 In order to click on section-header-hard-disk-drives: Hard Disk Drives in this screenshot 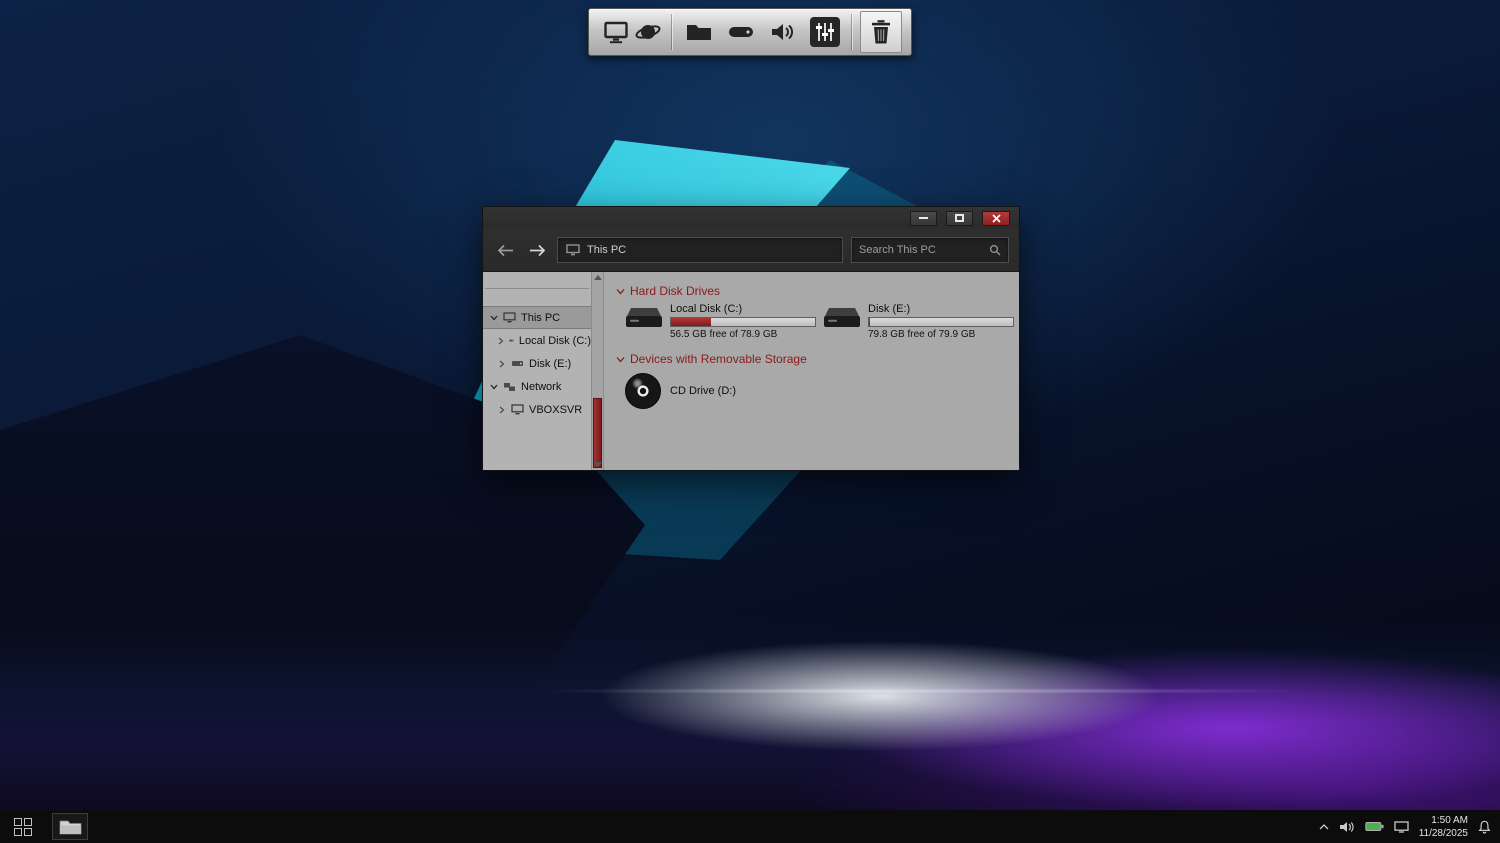, I will do `click(817, 291)`.